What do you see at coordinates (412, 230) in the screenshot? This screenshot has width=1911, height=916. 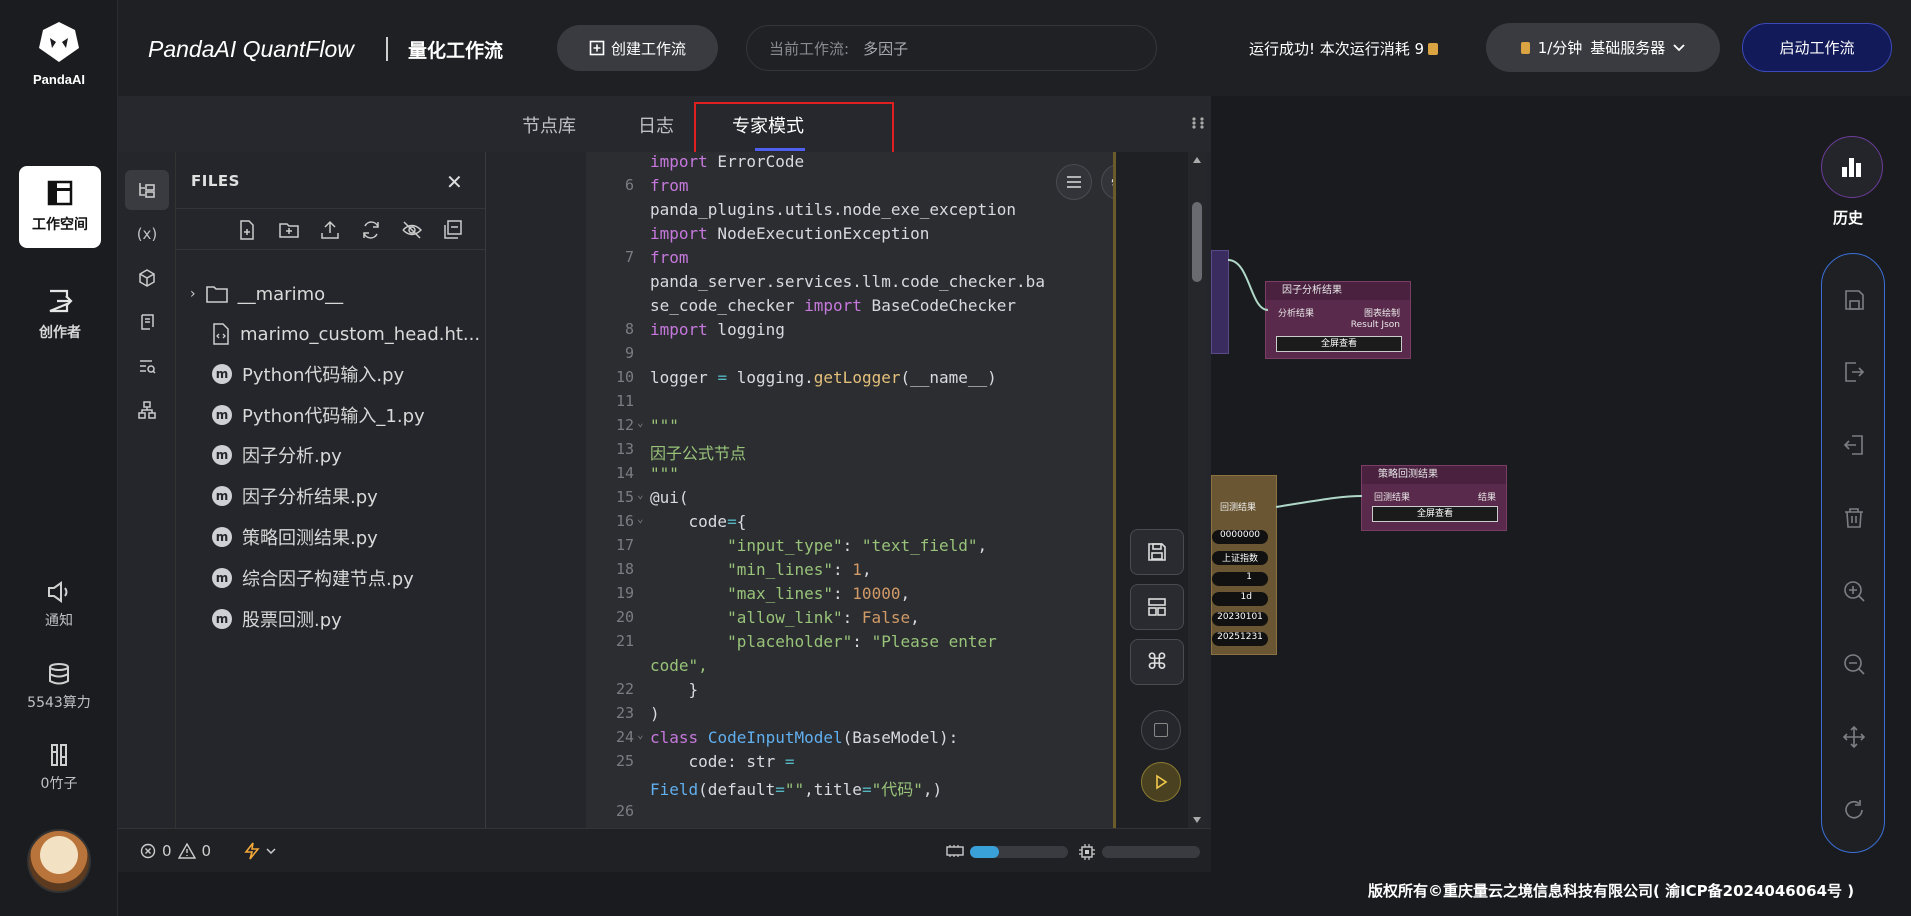 I see `eye-off-icon` at bounding box center [412, 230].